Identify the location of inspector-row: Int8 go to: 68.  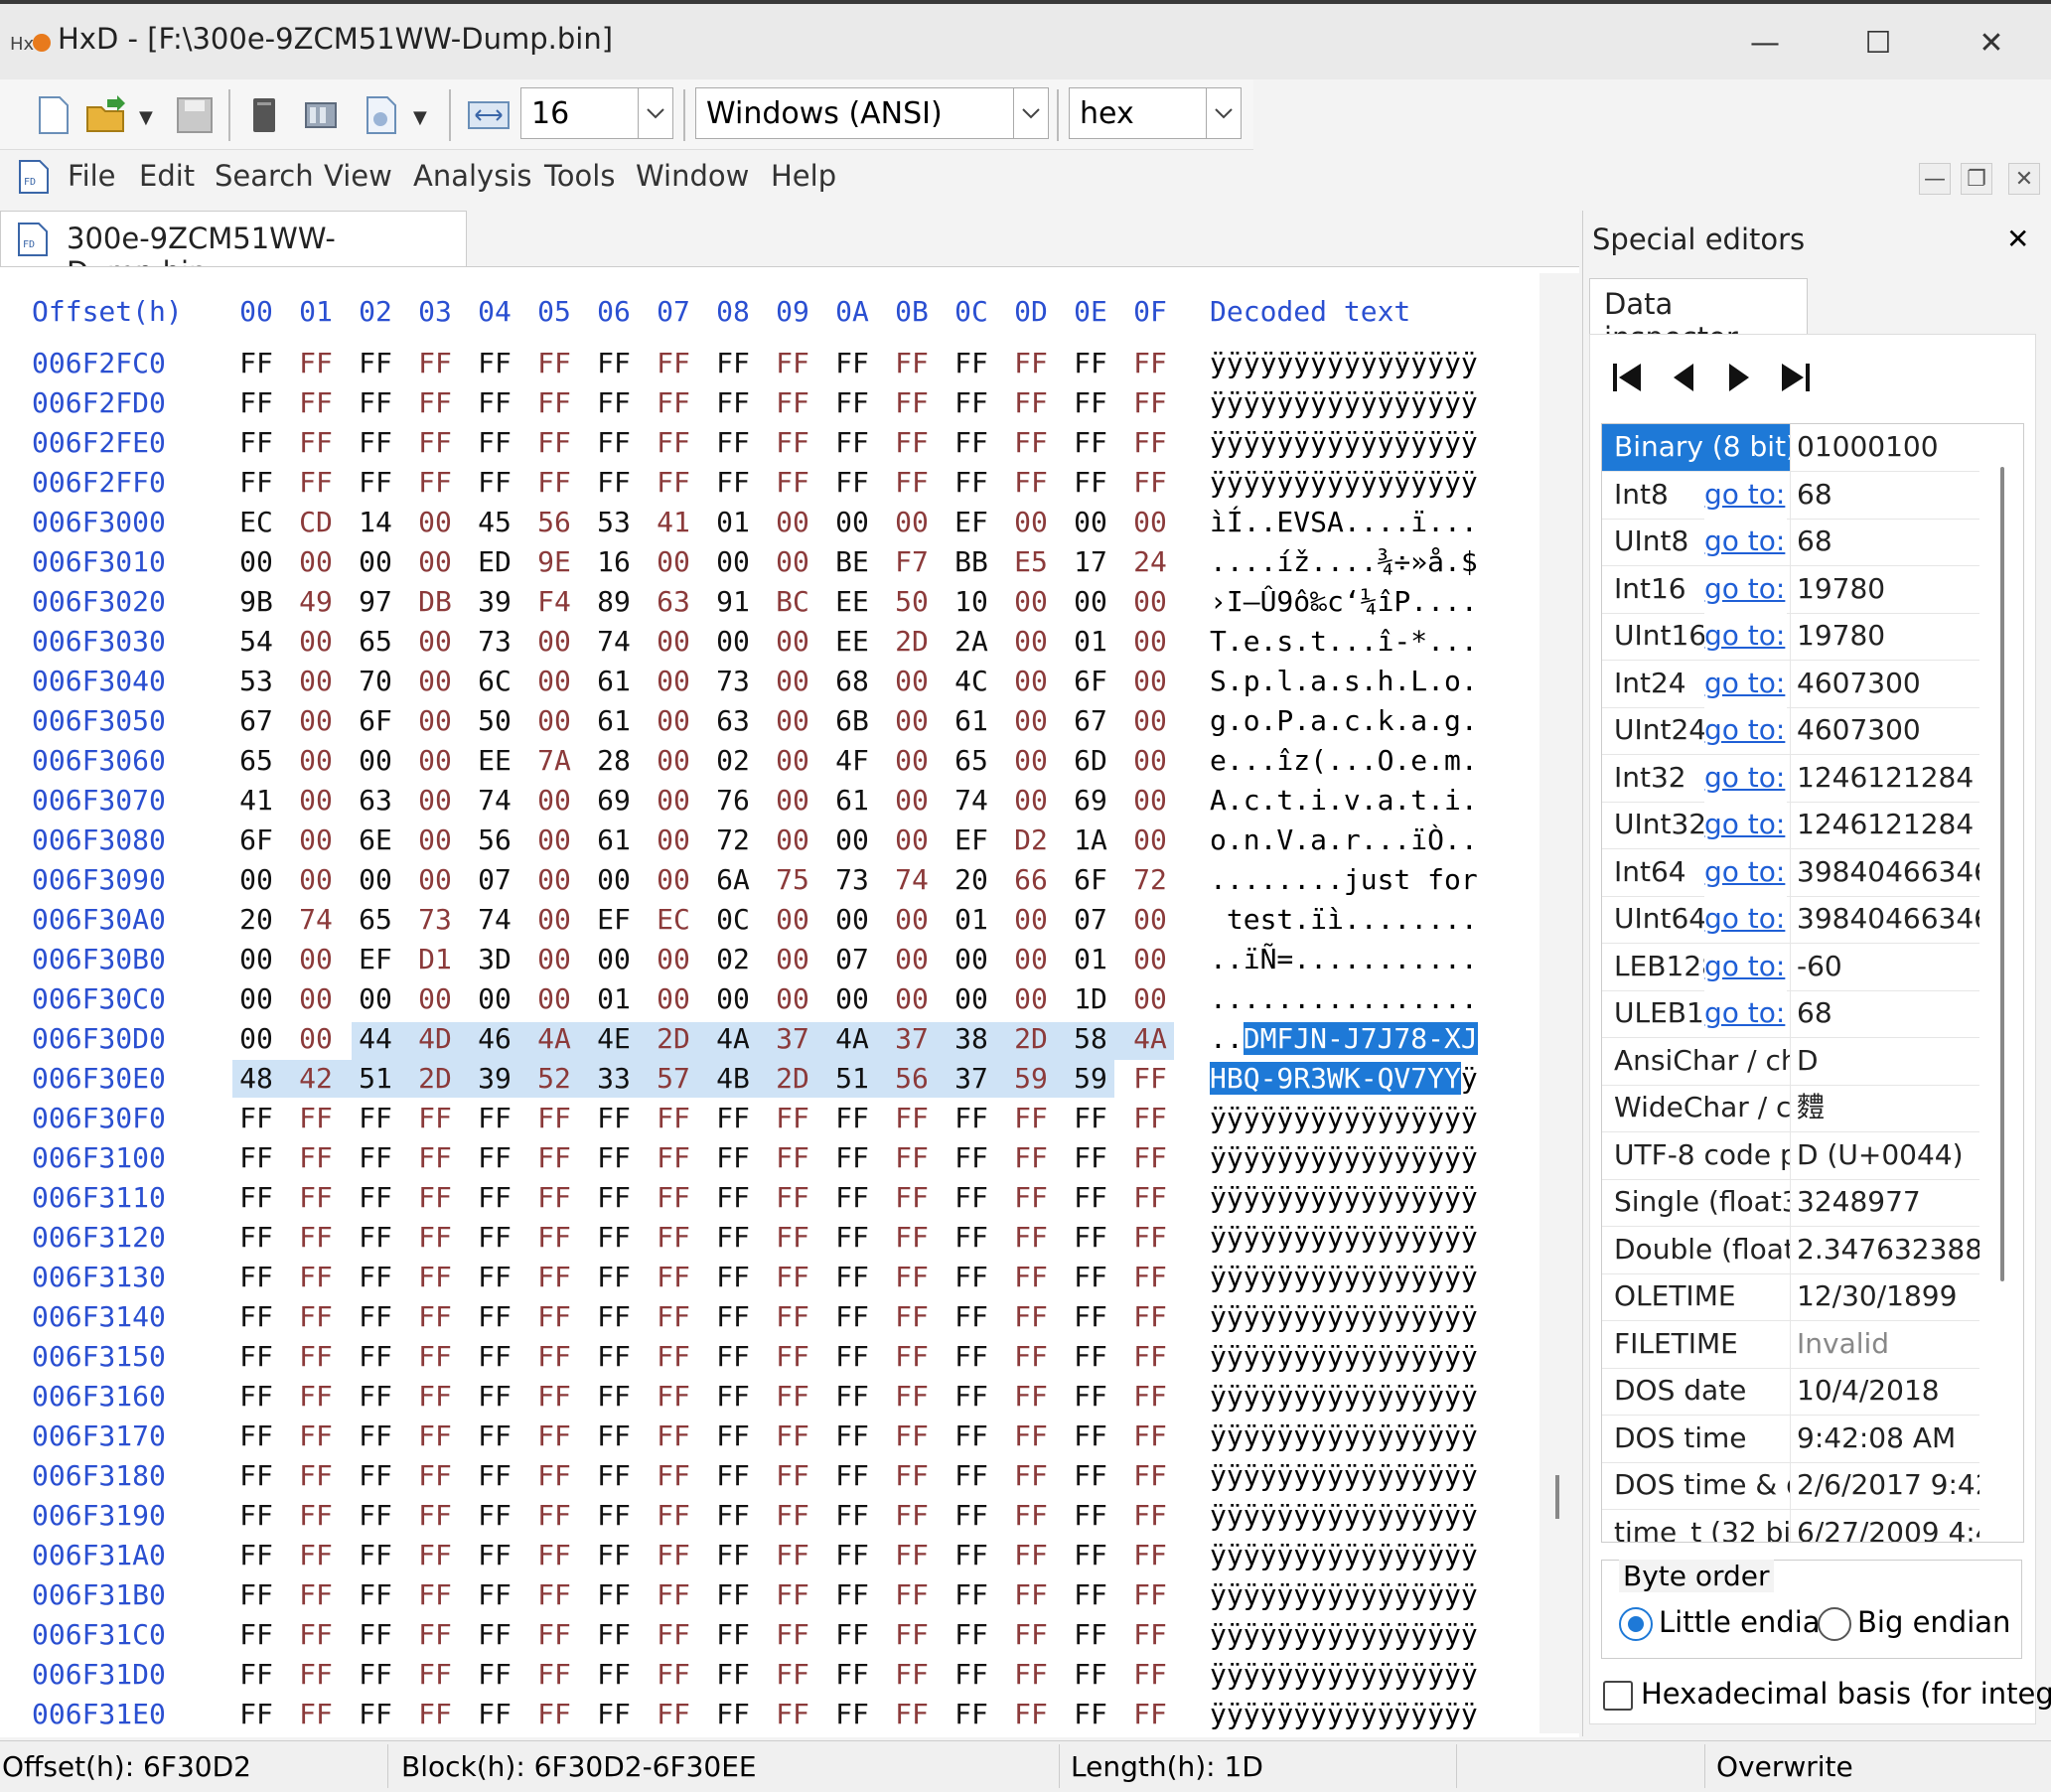
(1791, 496).